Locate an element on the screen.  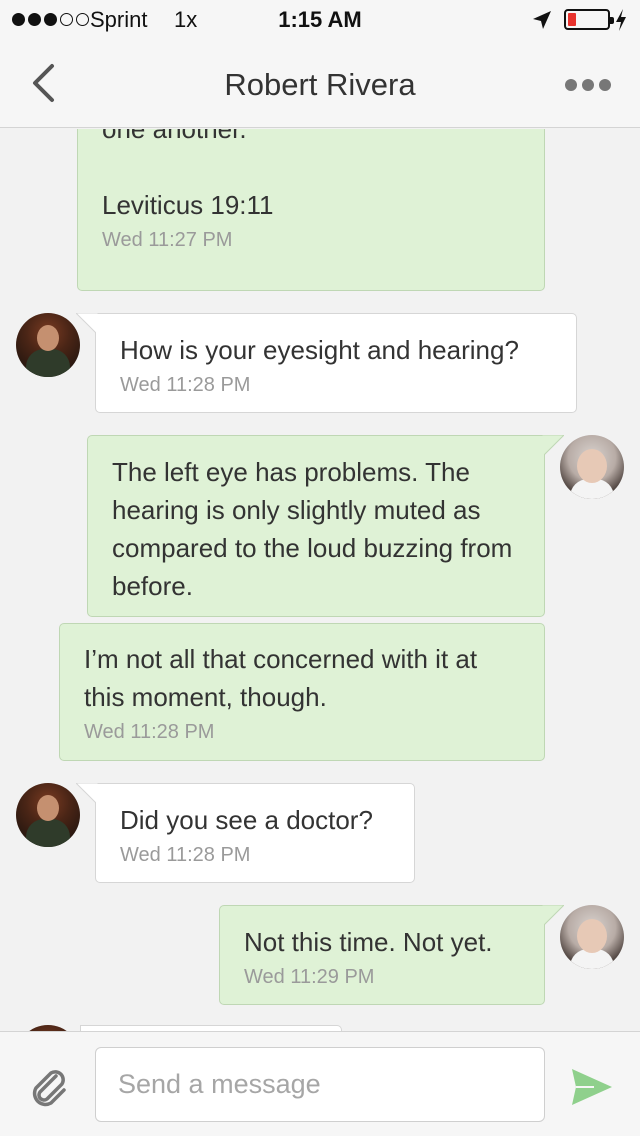
message-bubble-outgoing: Not this time. Not yet. Wed 11:29 PM is located at coordinates (391, 955).